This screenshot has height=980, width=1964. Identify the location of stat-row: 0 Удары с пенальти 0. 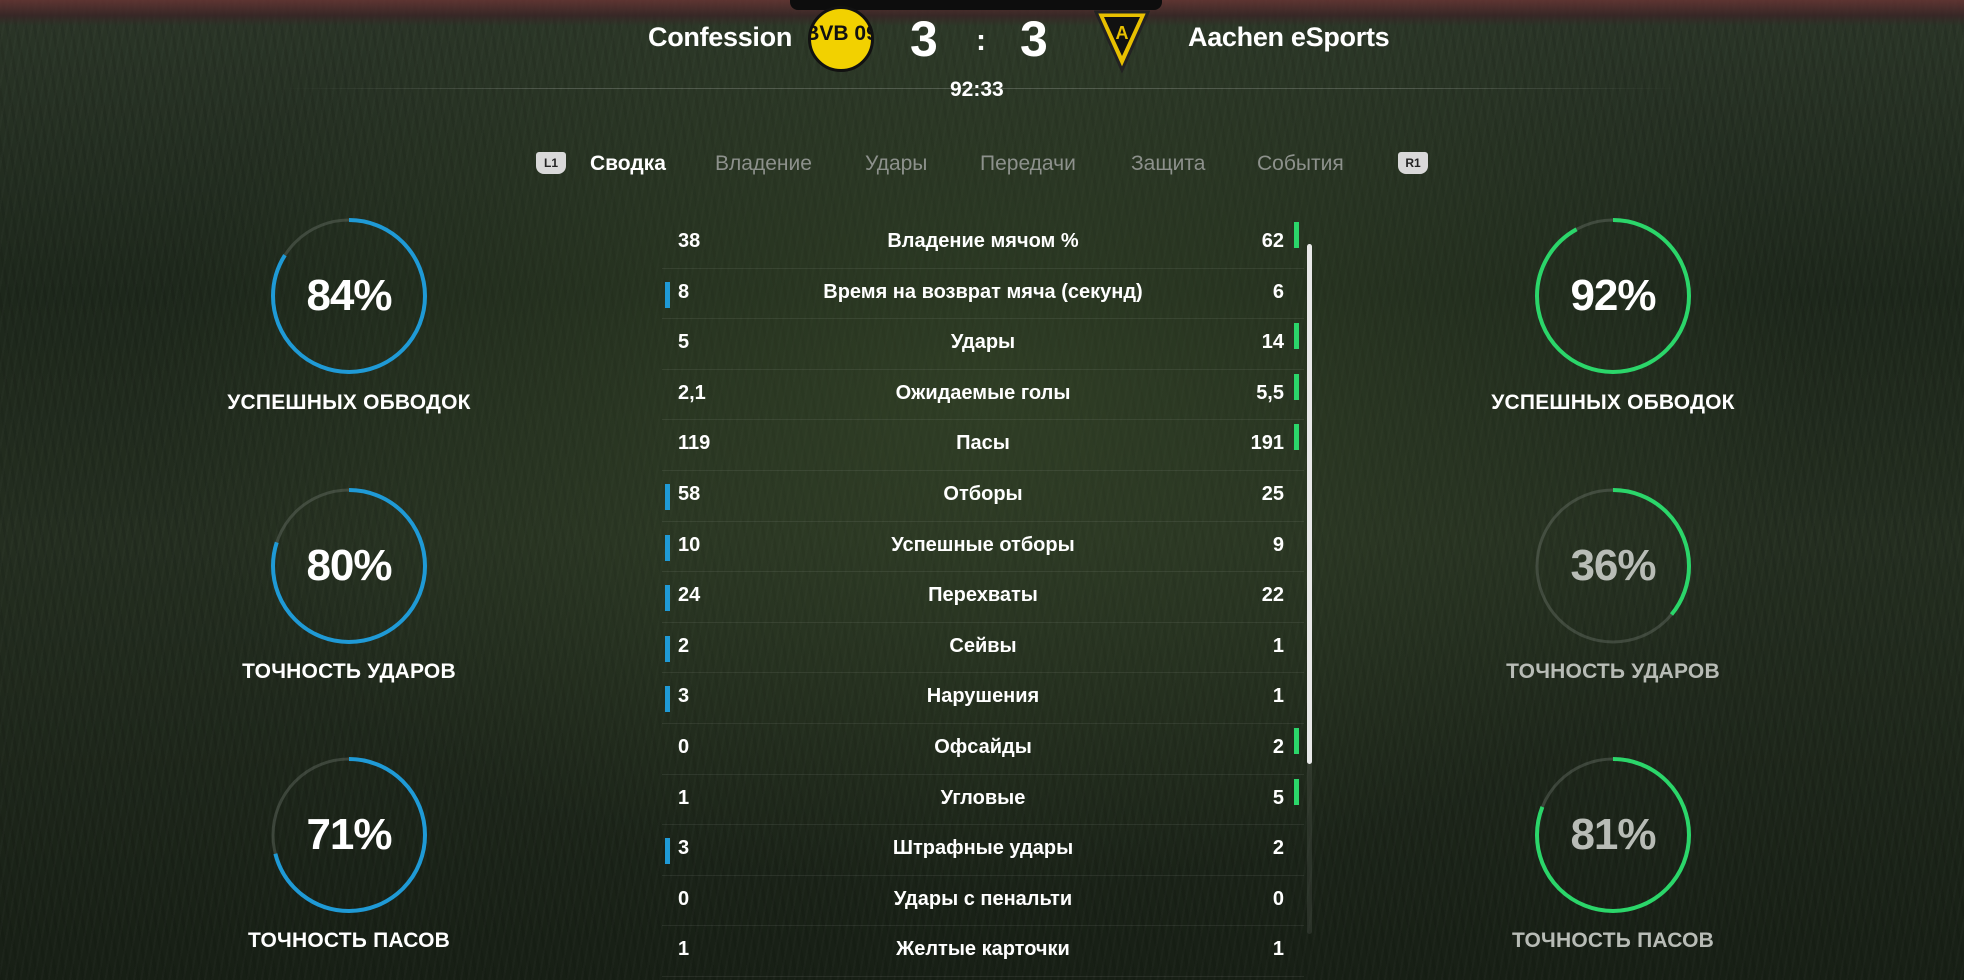
(983, 901).